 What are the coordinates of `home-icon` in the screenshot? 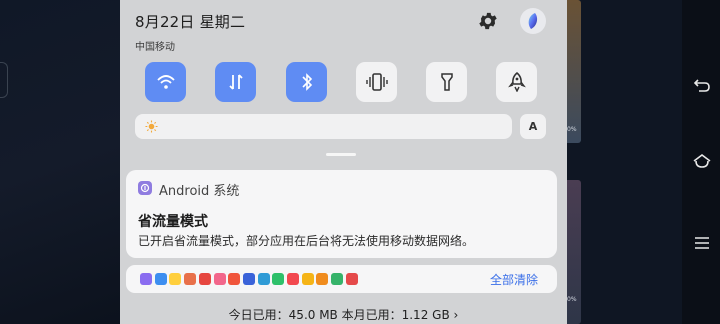 It's located at (702, 161).